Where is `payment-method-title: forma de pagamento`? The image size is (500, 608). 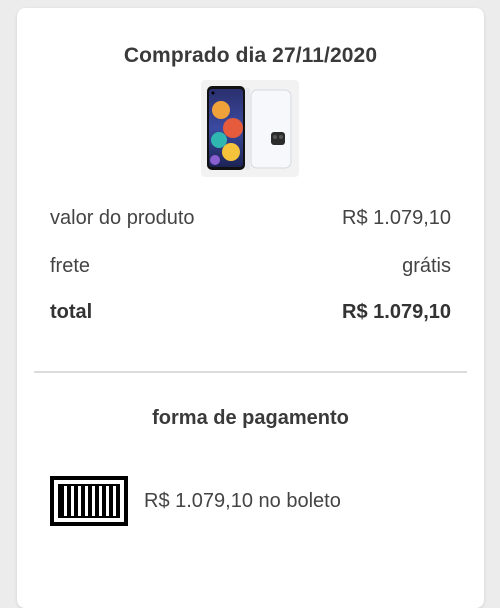 payment-method-title: forma de pagamento is located at coordinates (250, 418).